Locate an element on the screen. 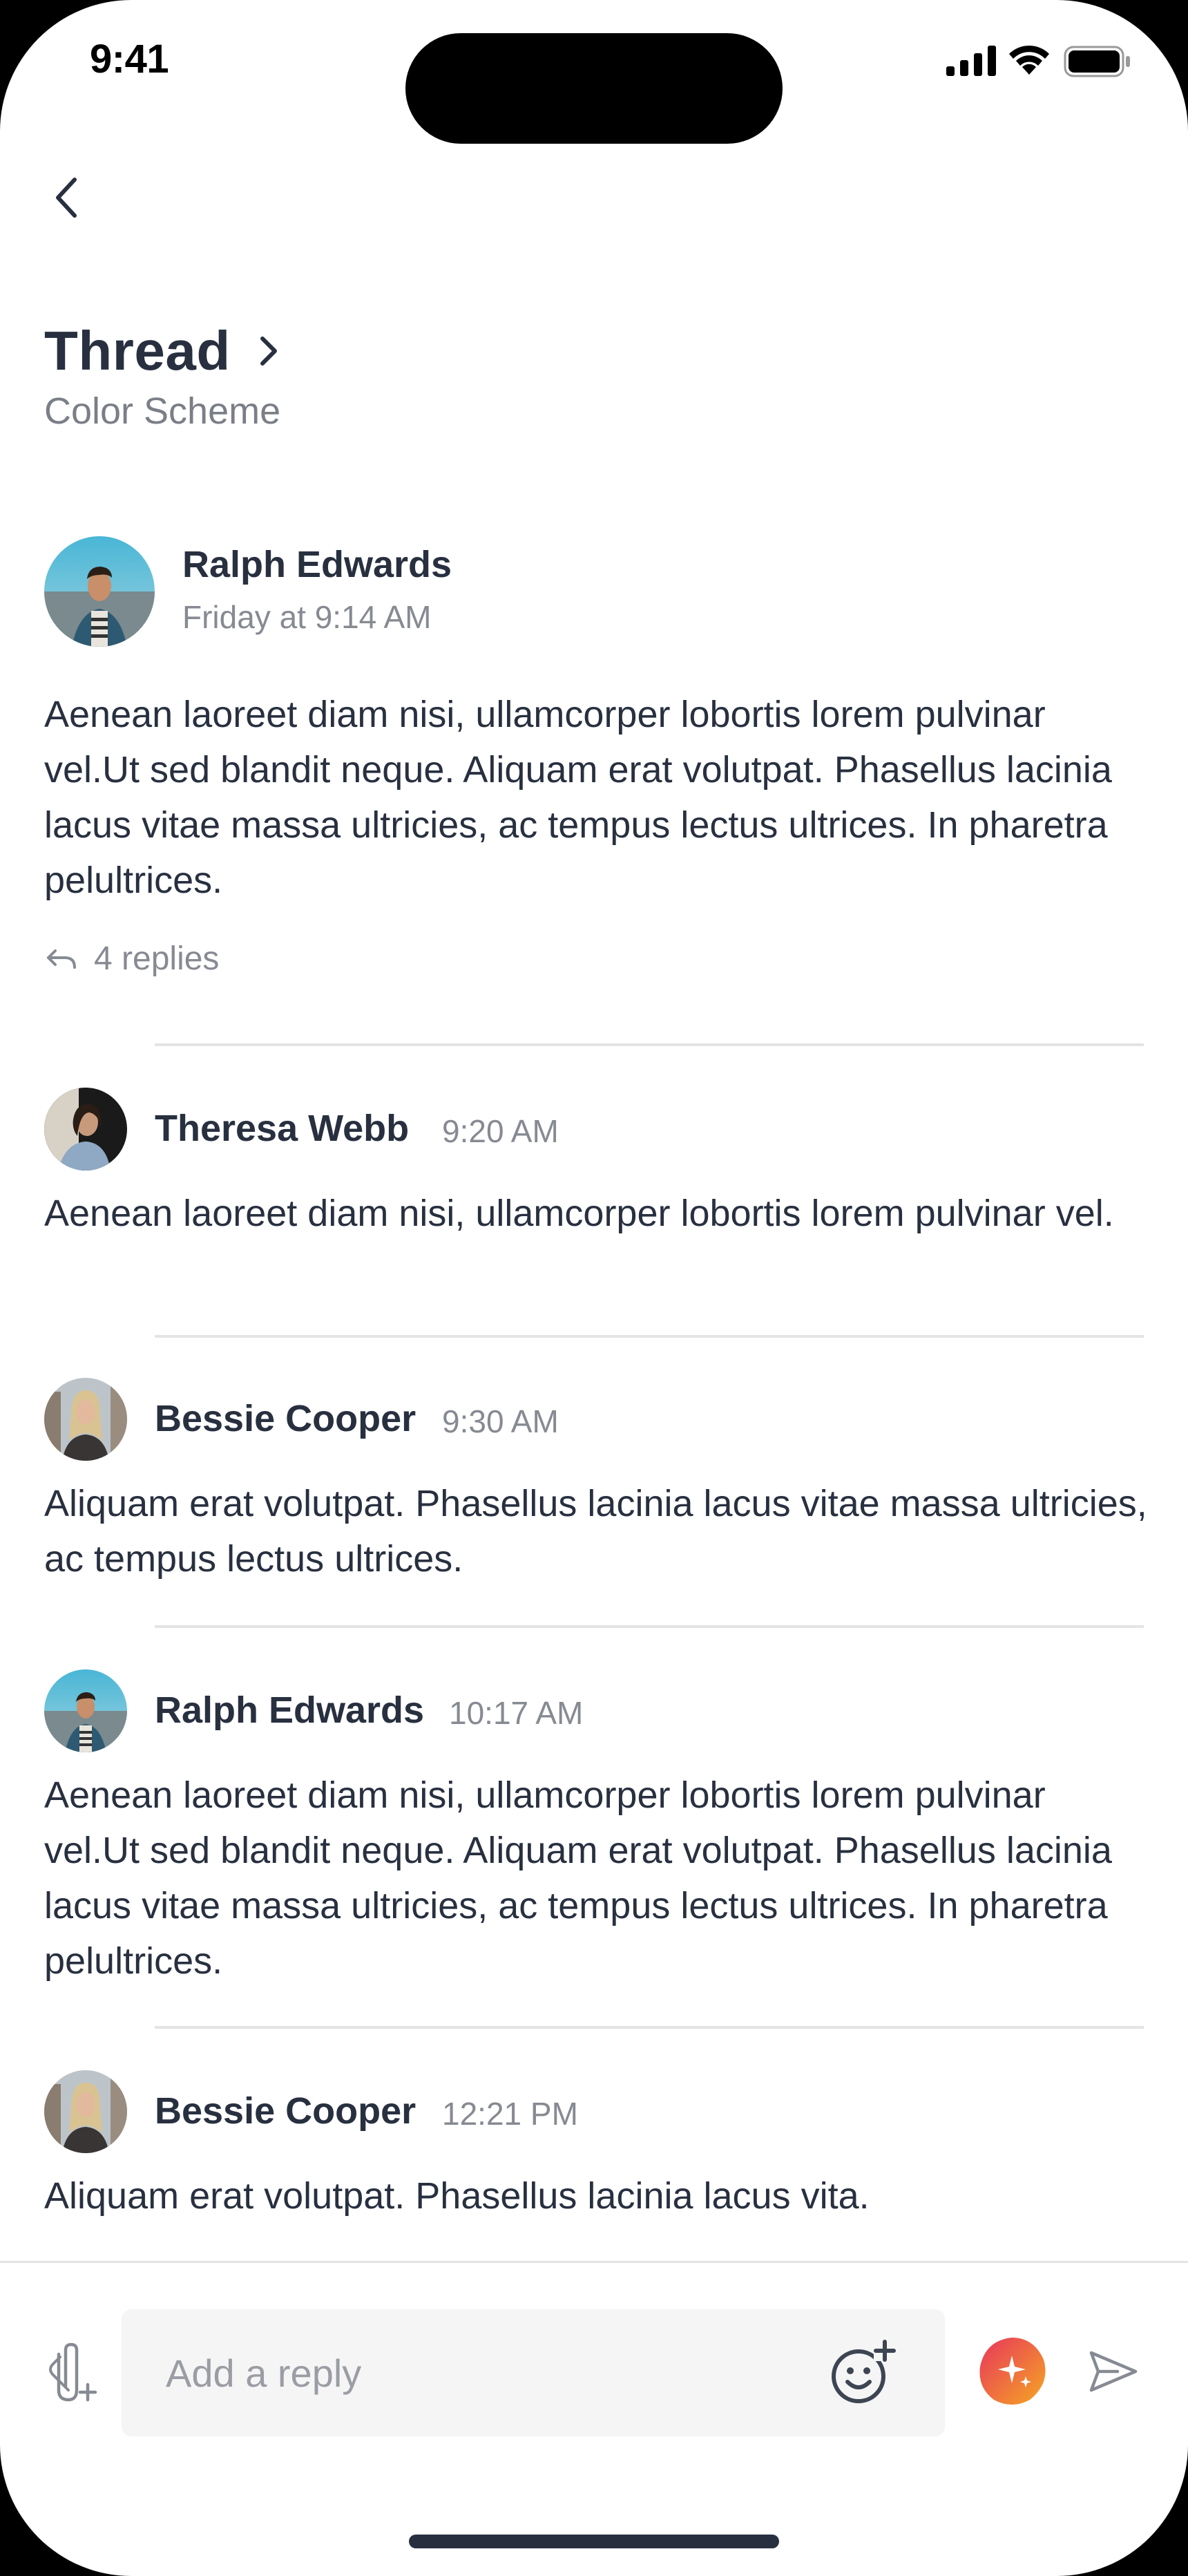 Image resolution: width=1188 pixels, height=2576 pixels. replies-count-button: 4 replies is located at coordinates (131, 959).